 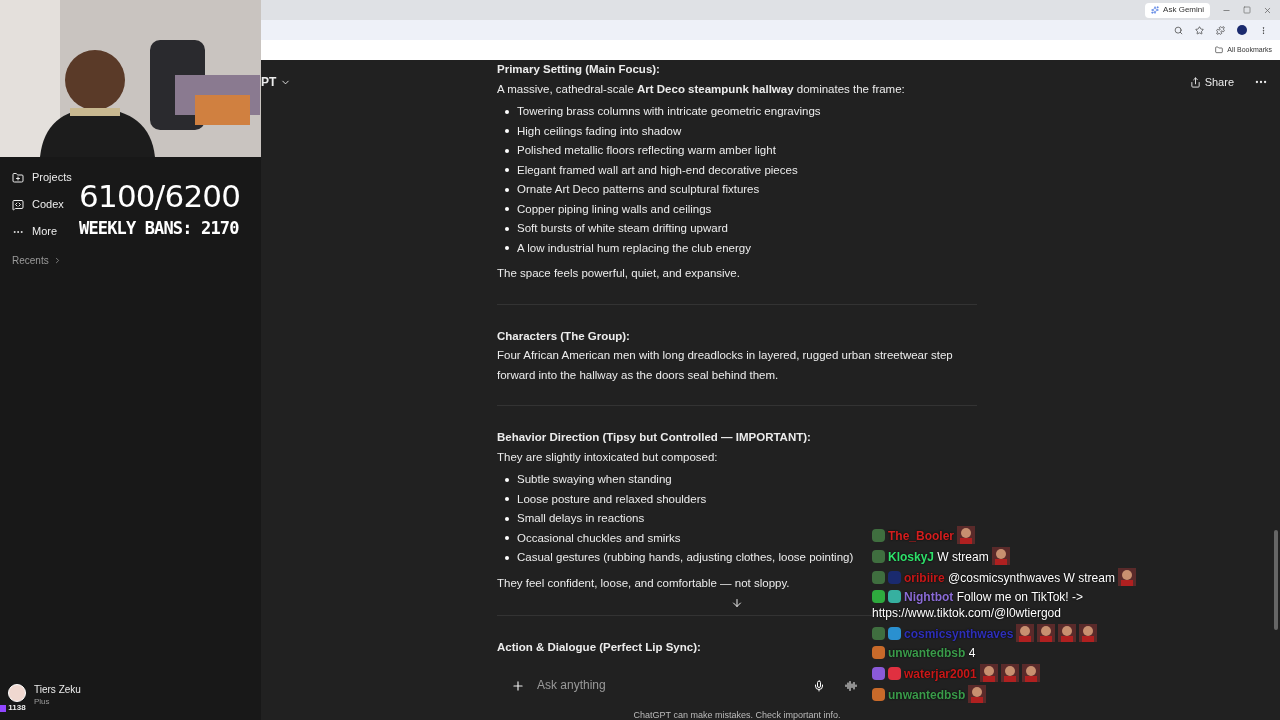 I want to click on user-plan: Plus, so click(x=42, y=701).